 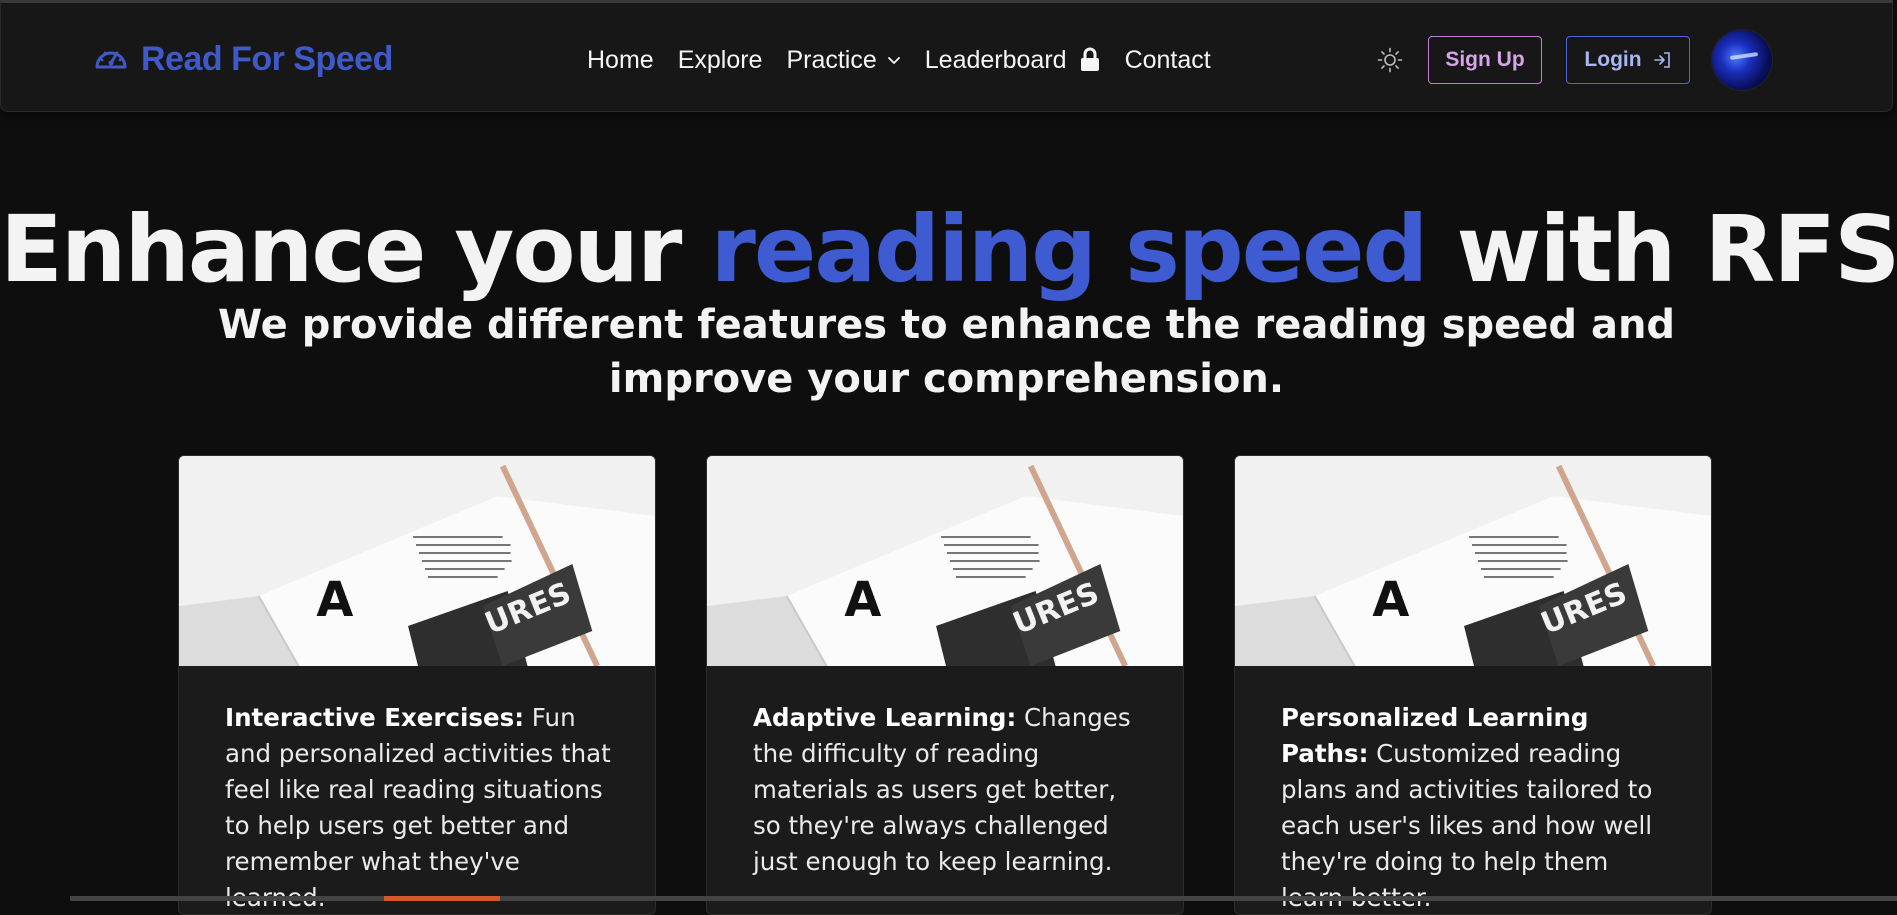 I want to click on avatar, so click(x=1742, y=60).